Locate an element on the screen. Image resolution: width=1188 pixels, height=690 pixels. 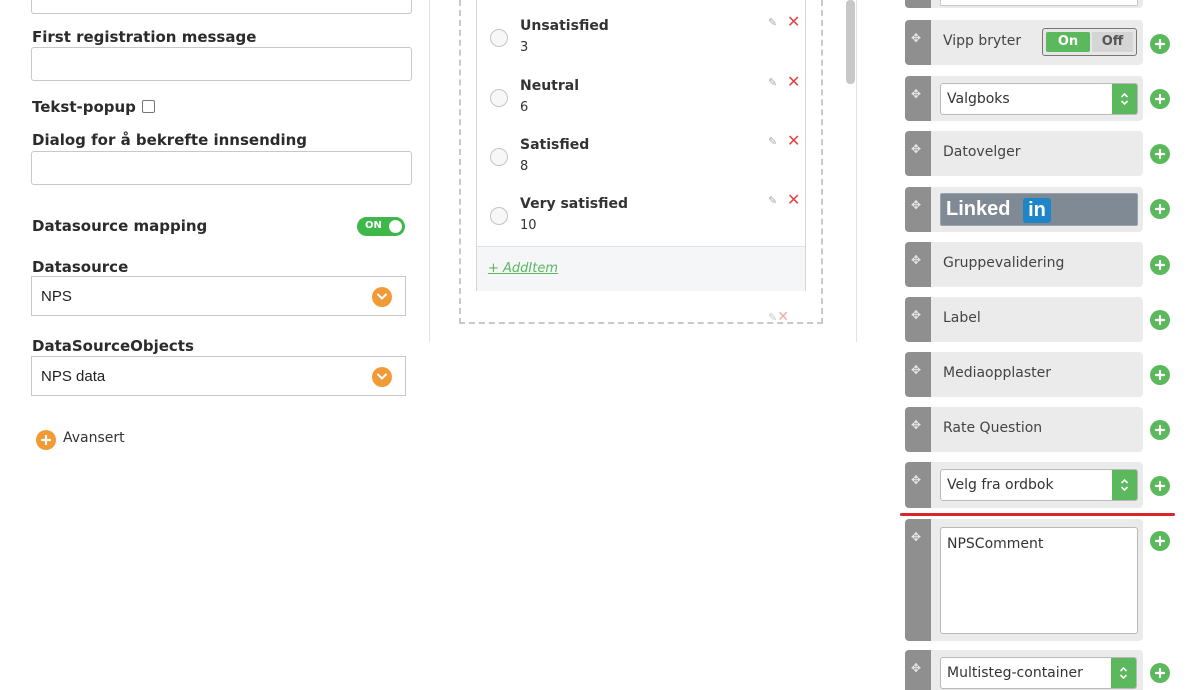
add-select-button is located at coordinates (1160, 99).